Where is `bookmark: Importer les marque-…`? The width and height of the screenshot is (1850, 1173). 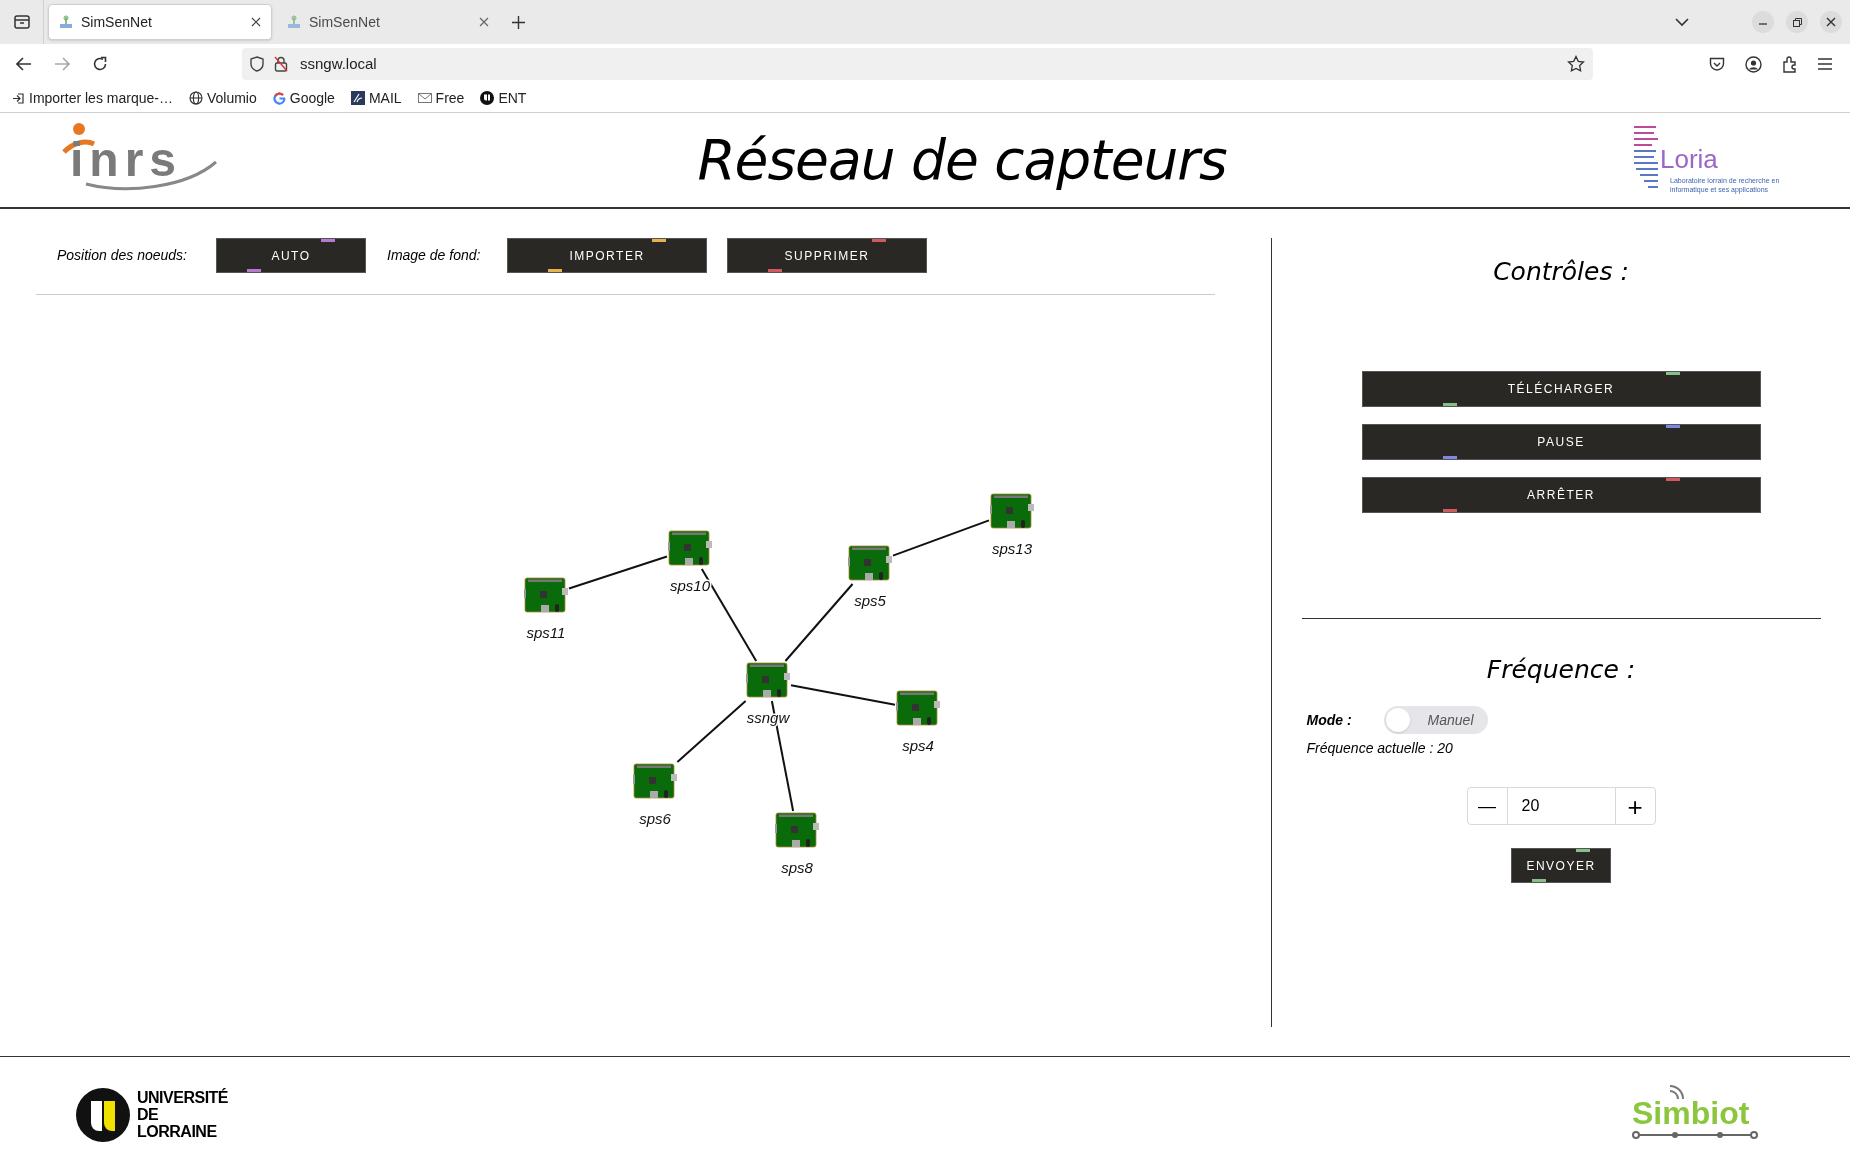 bookmark: Importer les marque-… is located at coordinates (92, 98).